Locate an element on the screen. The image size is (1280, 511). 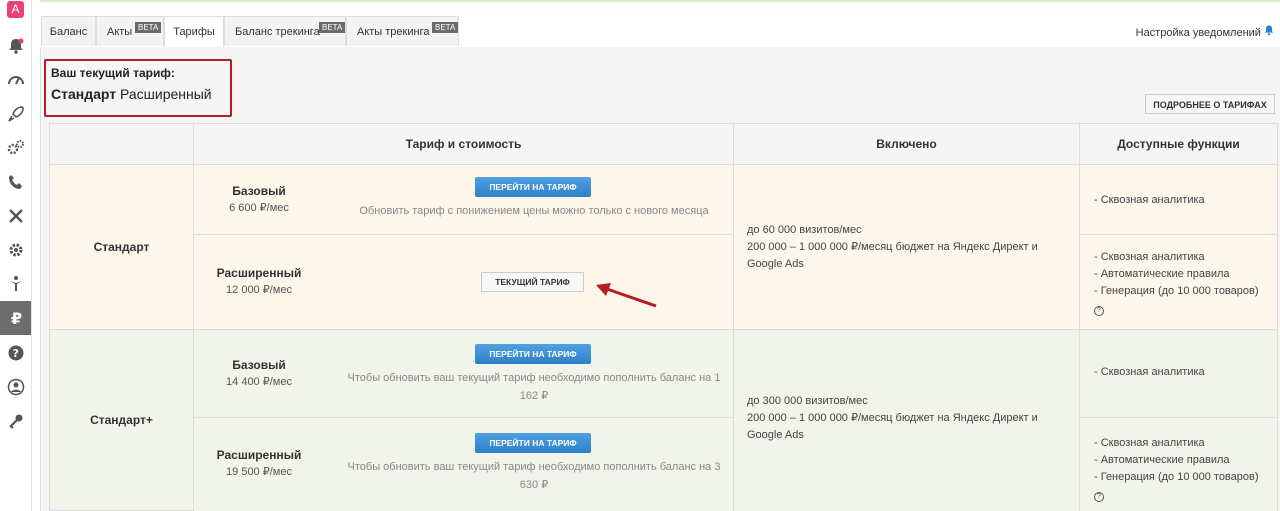
tab-tariffs: Тарифы is located at coordinates (194, 32).